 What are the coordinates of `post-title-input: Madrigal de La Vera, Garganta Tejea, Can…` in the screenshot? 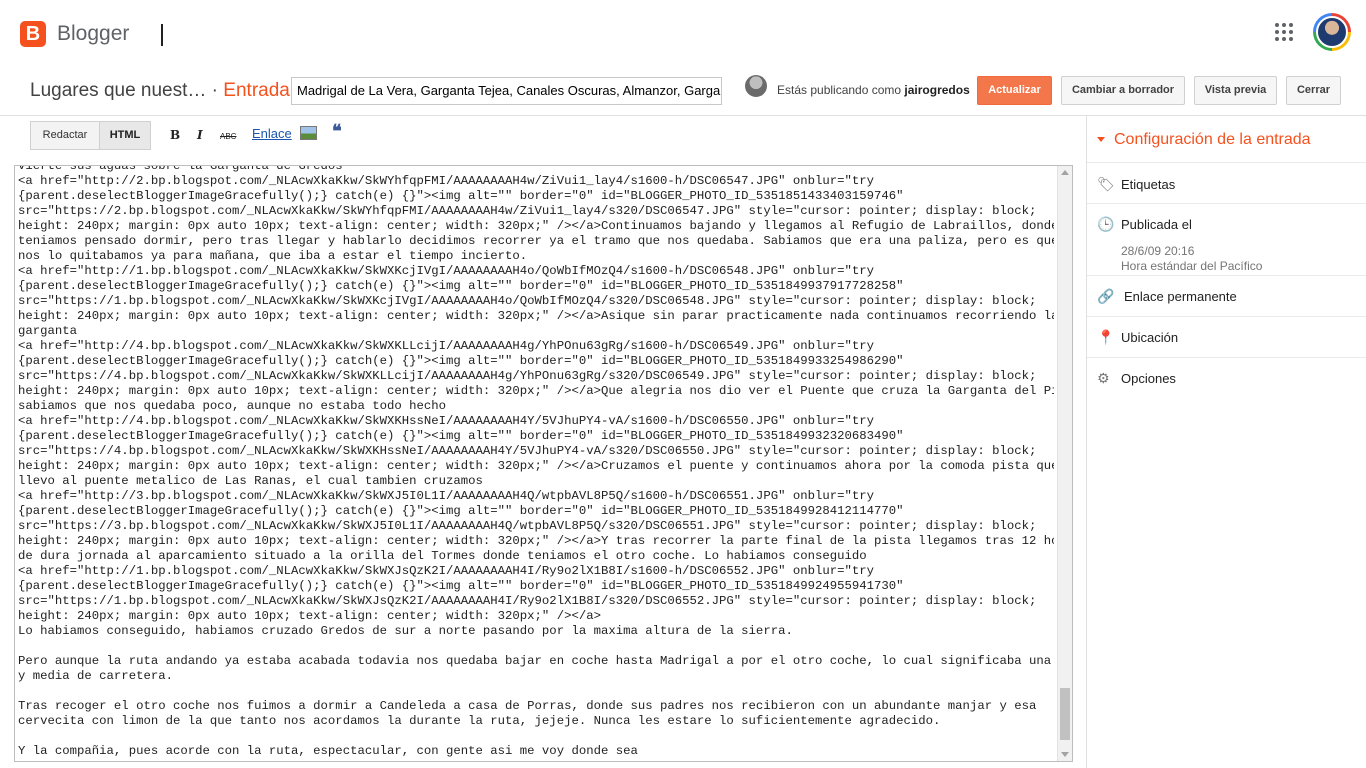 It's located at (506, 91).